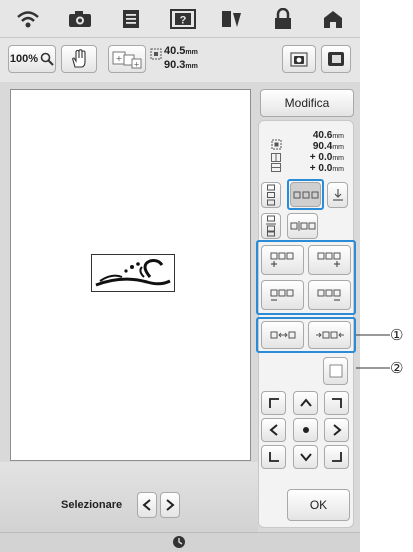  I want to click on toolbar-size-readout: 40.5mm 90.3mm, so click(199, 59).